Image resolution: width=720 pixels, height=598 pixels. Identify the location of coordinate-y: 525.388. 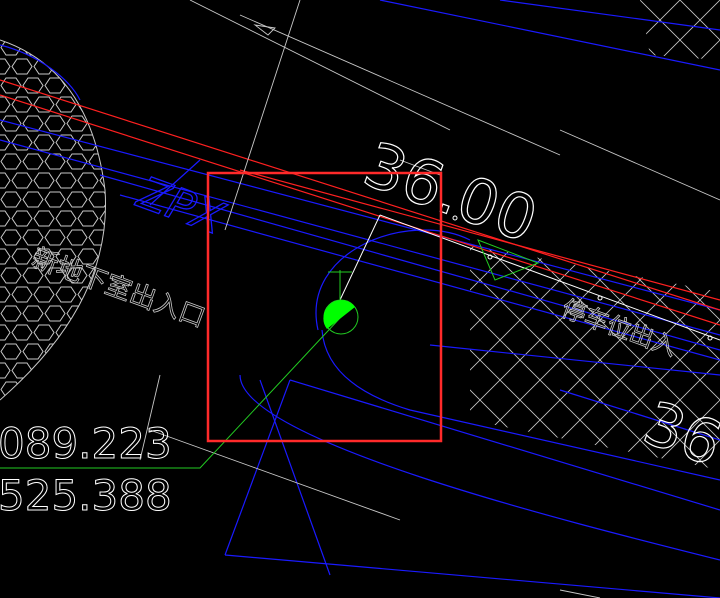
(86, 495).